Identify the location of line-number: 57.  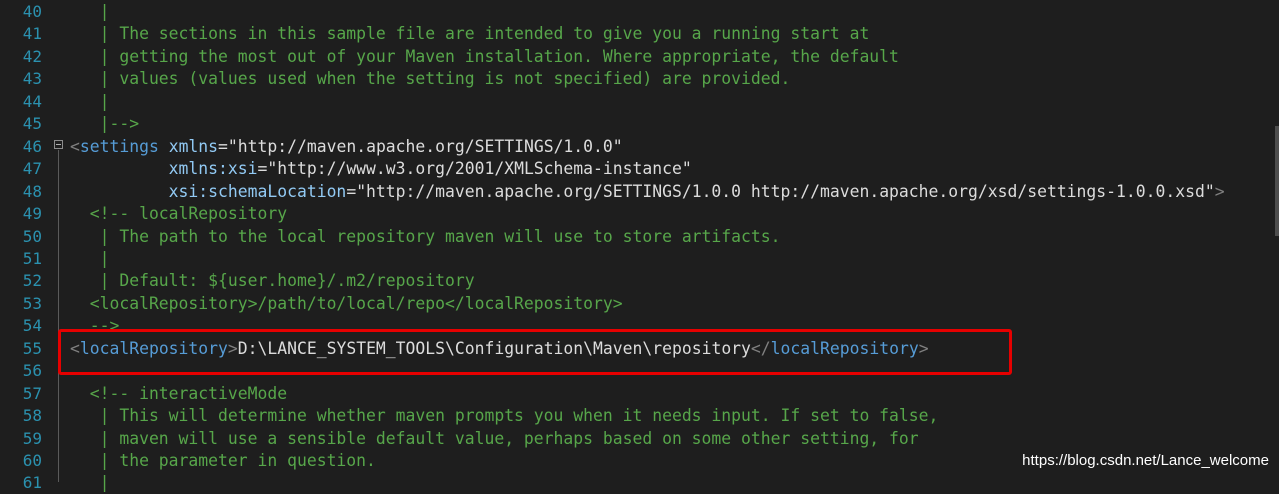
(32, 393).